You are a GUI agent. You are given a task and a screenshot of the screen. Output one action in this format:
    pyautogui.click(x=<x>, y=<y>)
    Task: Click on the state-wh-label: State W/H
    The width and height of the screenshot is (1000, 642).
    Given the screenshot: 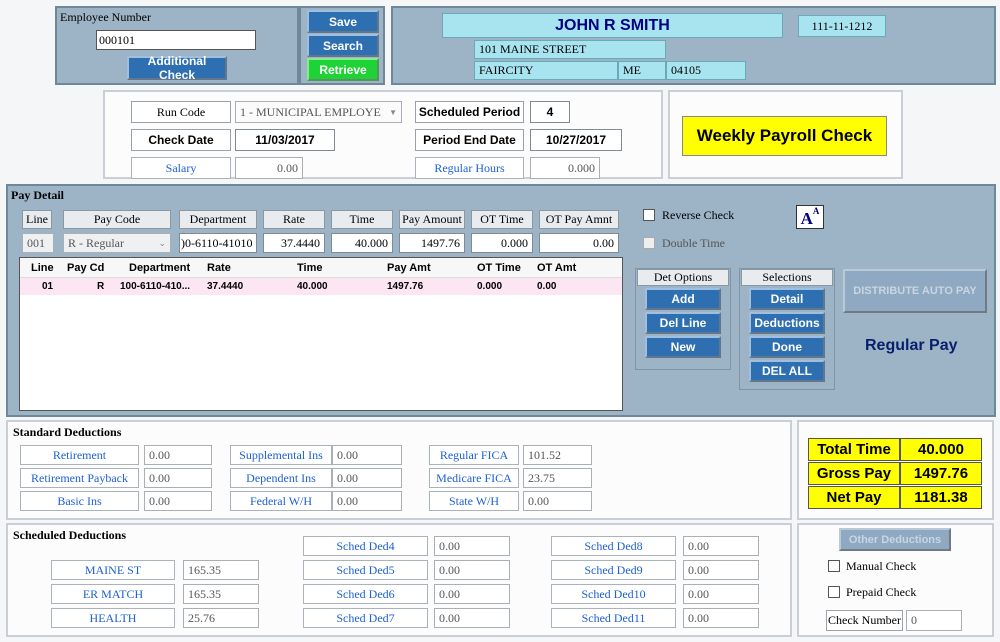 What is the action you would take?
    pyautogui.click(x=474, y=501)
    